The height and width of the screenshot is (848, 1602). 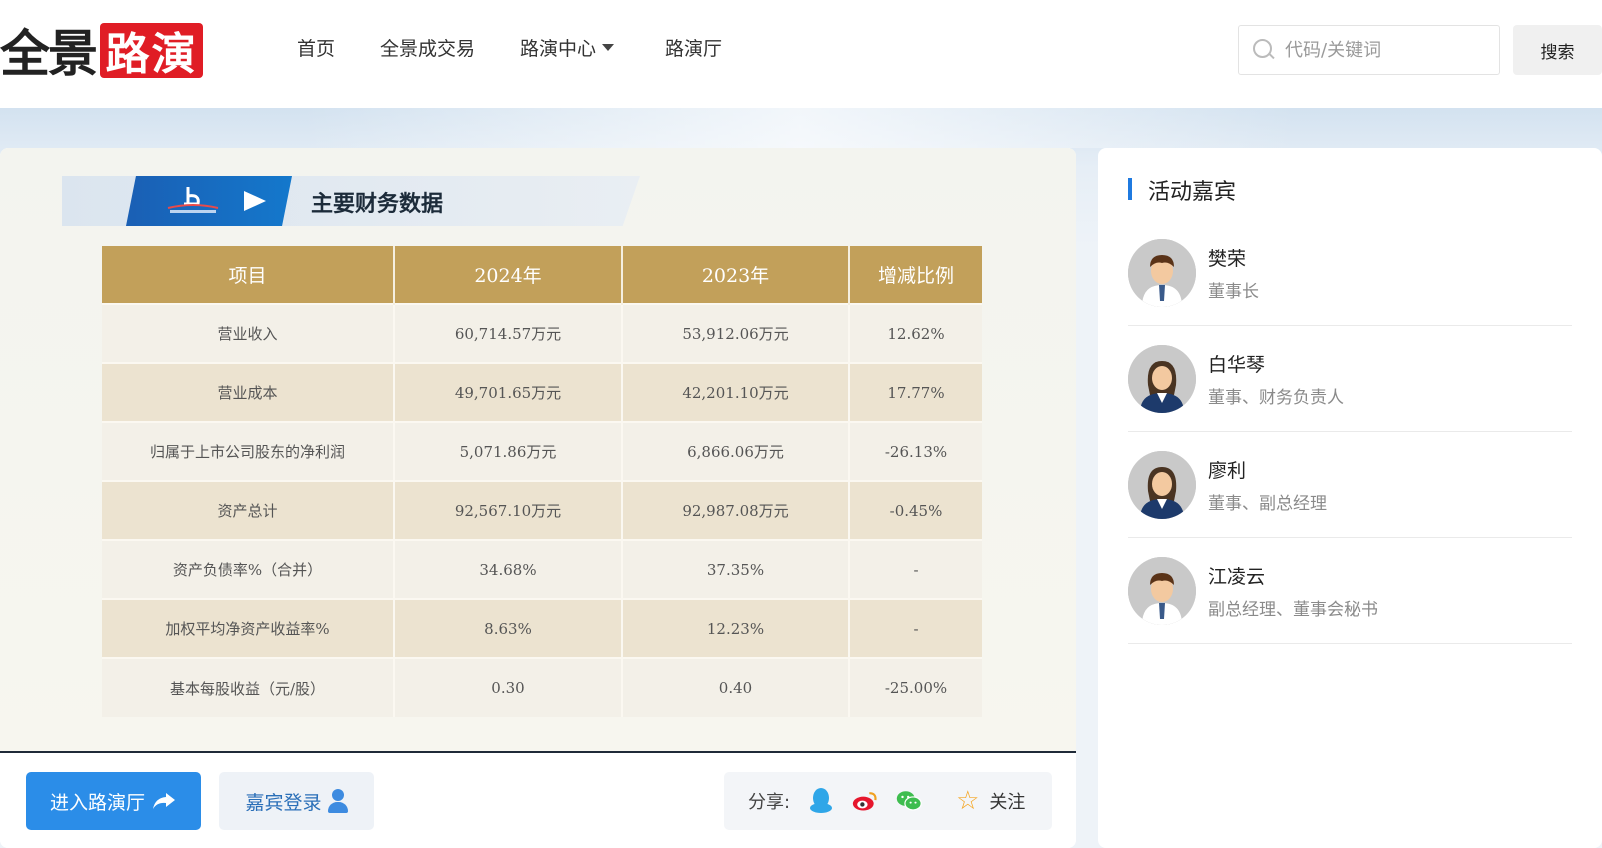 I want to click on weibo-icon, so click(x=865, y=801).